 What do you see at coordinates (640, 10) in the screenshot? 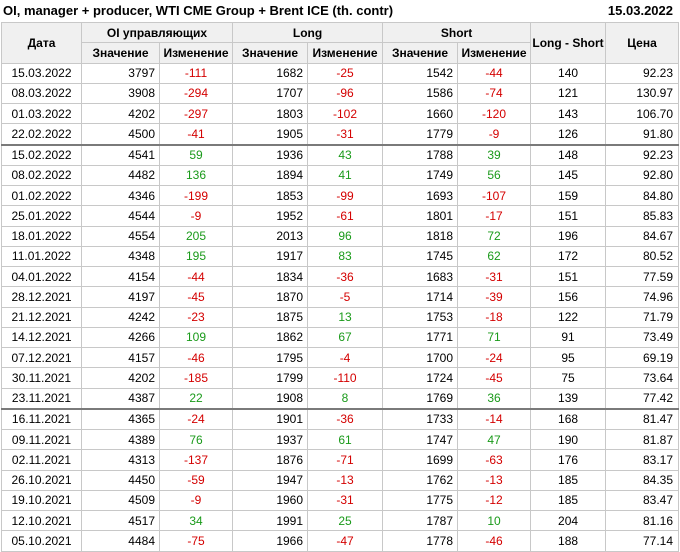
I see `report-date: 15.03.2022` at bounding box center [640, 10].